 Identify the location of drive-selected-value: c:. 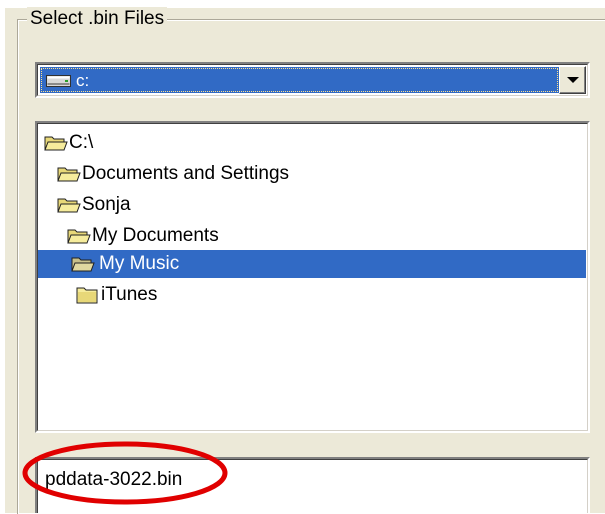
(299, 80).